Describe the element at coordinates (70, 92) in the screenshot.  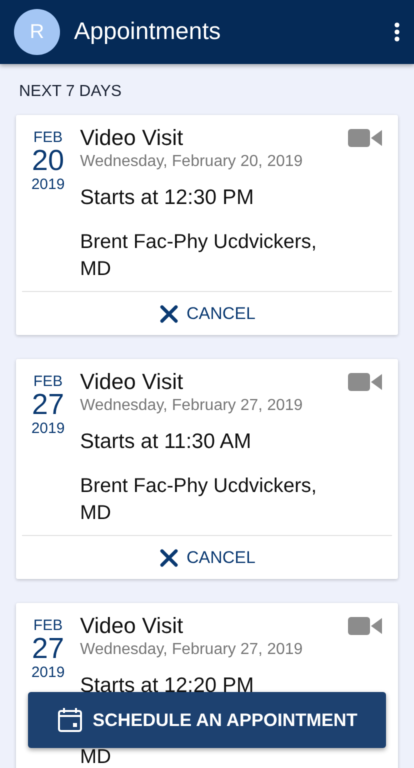
I see `section-heading: NEXT 7 DAYS` at that location.